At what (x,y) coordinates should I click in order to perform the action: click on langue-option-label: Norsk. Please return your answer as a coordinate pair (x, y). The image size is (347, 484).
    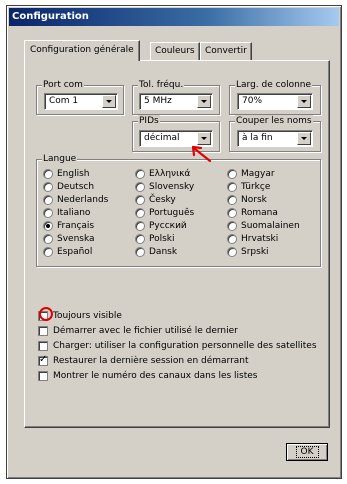
    Looking at the image, I should click on (254, 200).